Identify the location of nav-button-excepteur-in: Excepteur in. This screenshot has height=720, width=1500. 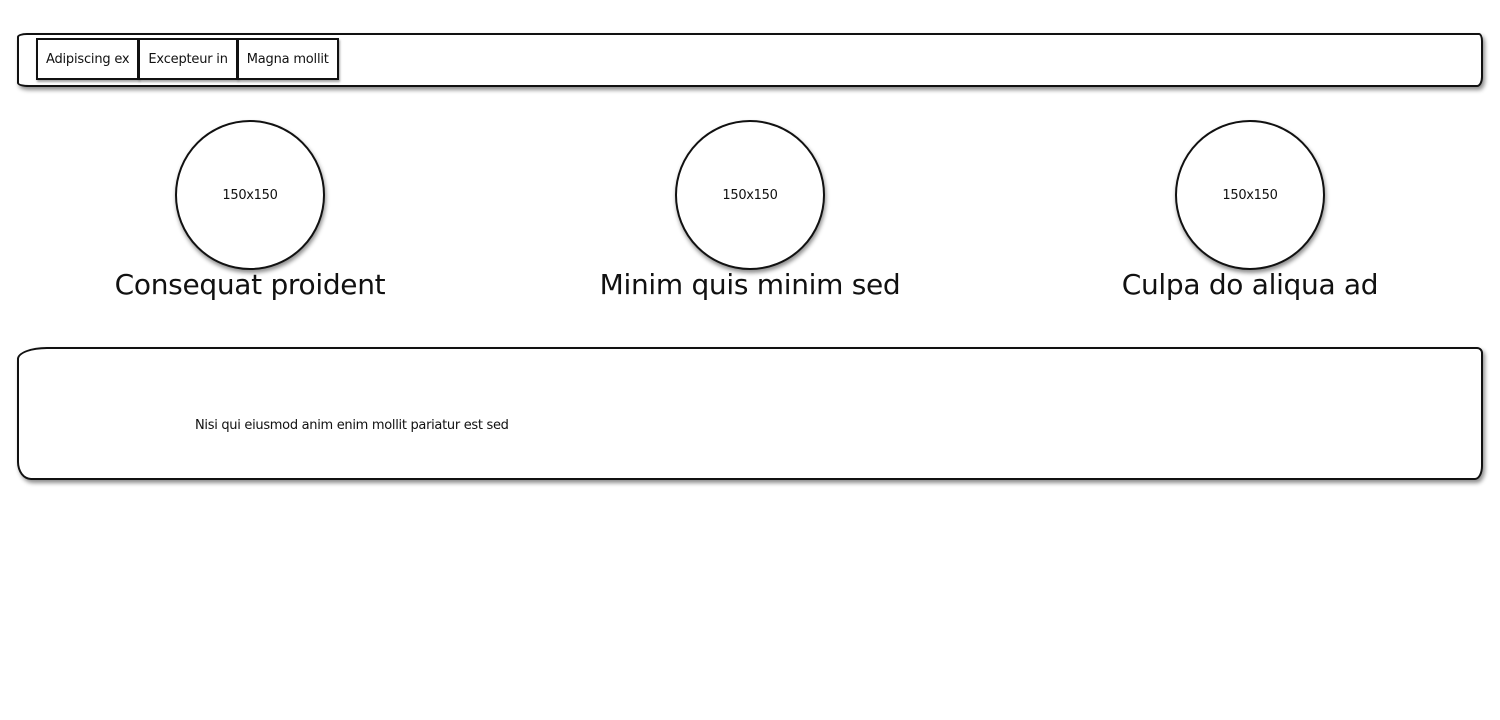
(188, 59).